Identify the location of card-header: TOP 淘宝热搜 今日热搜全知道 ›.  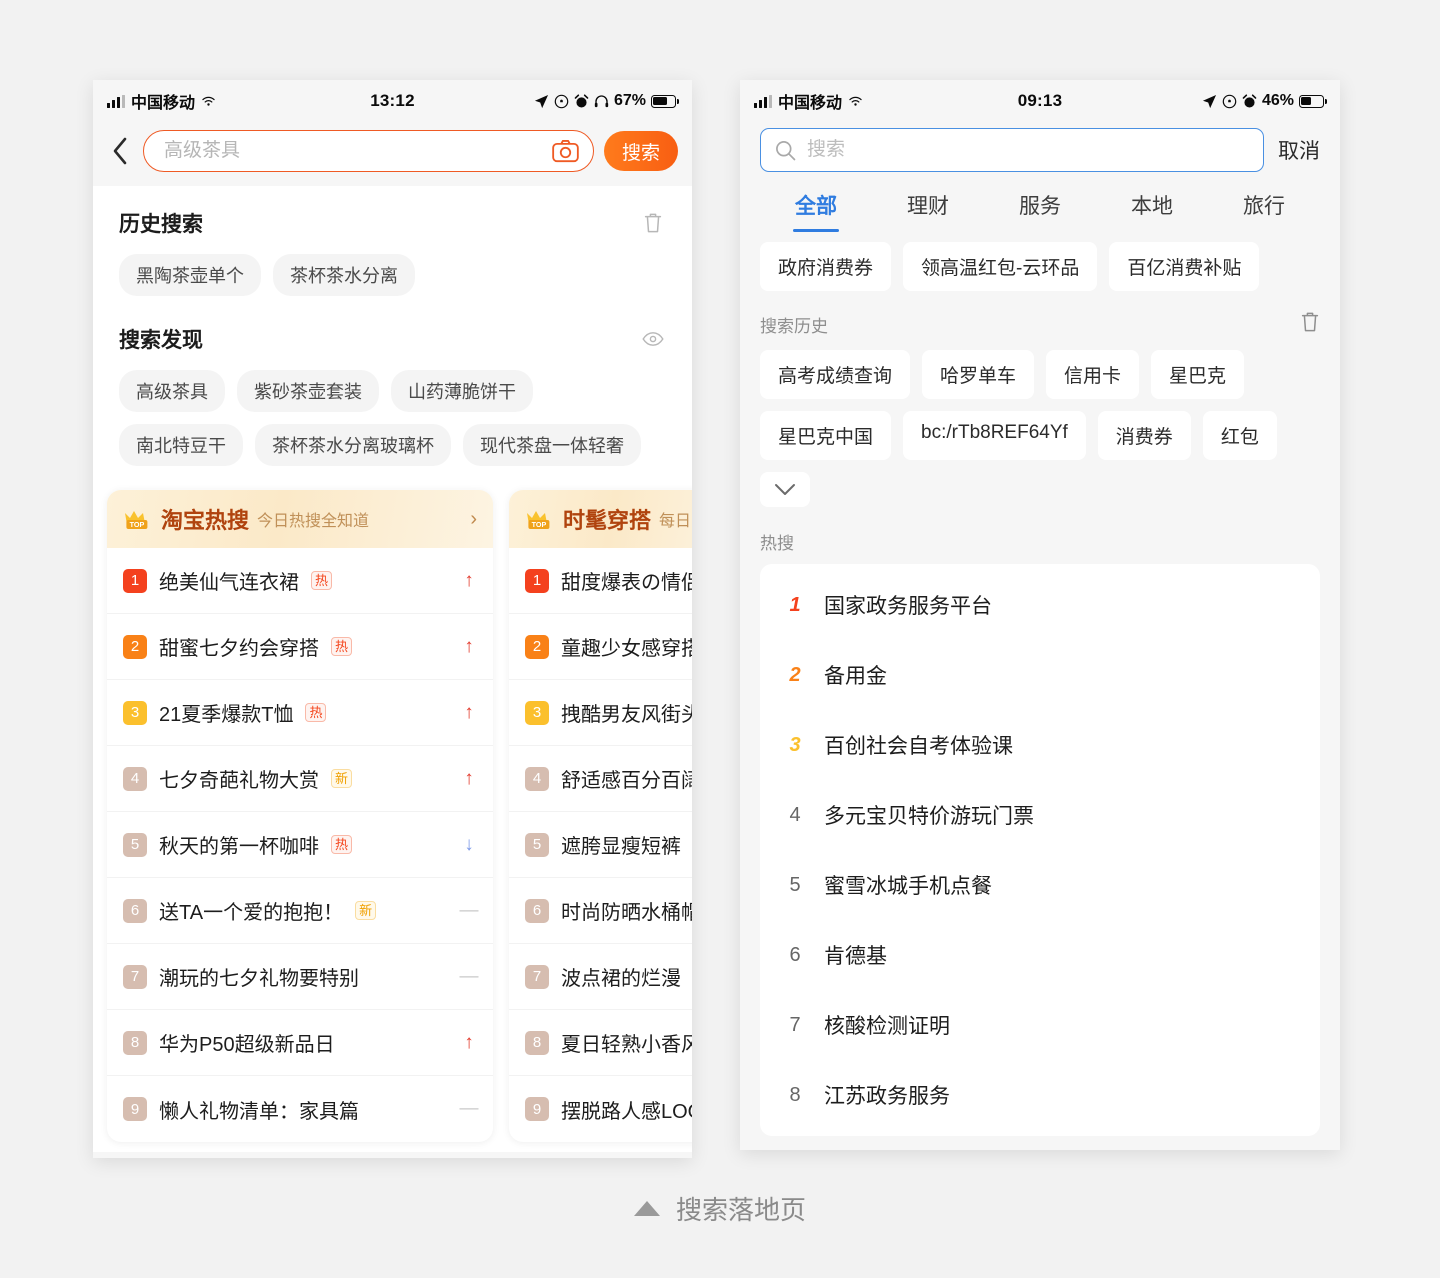
(300, 519).